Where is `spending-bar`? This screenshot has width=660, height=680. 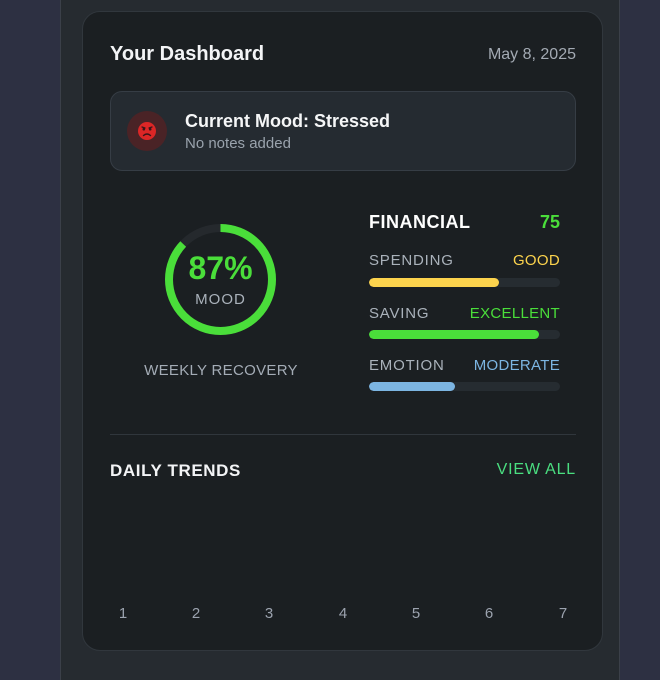 spending-bar is located at coordinates (464, 282).